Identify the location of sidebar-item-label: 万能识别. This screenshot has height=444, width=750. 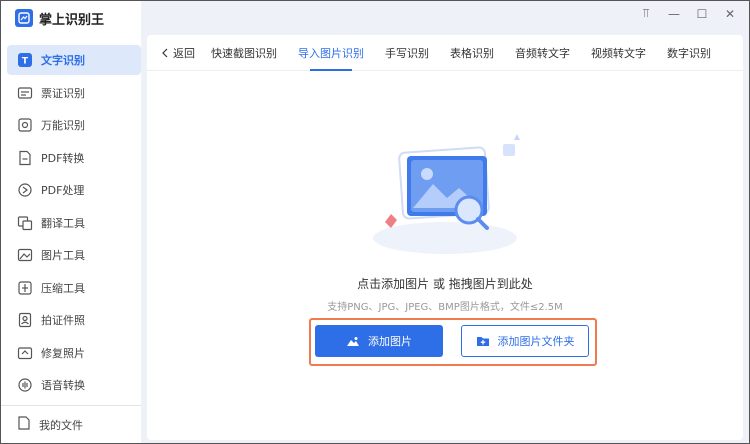
(63, 125).